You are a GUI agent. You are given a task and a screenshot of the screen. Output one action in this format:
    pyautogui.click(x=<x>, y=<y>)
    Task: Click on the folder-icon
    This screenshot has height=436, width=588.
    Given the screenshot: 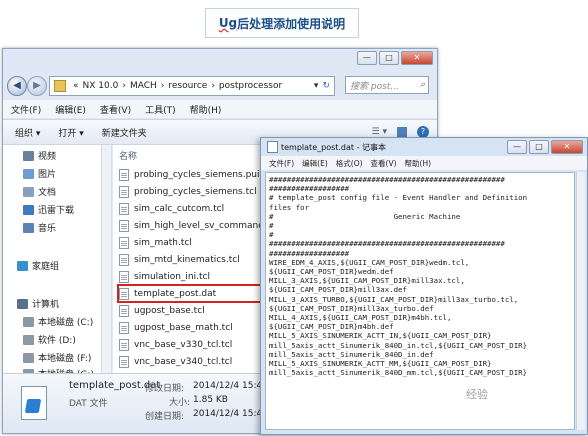 What is the action you would take?
    pyautogui.click(x=60, y=86)
    